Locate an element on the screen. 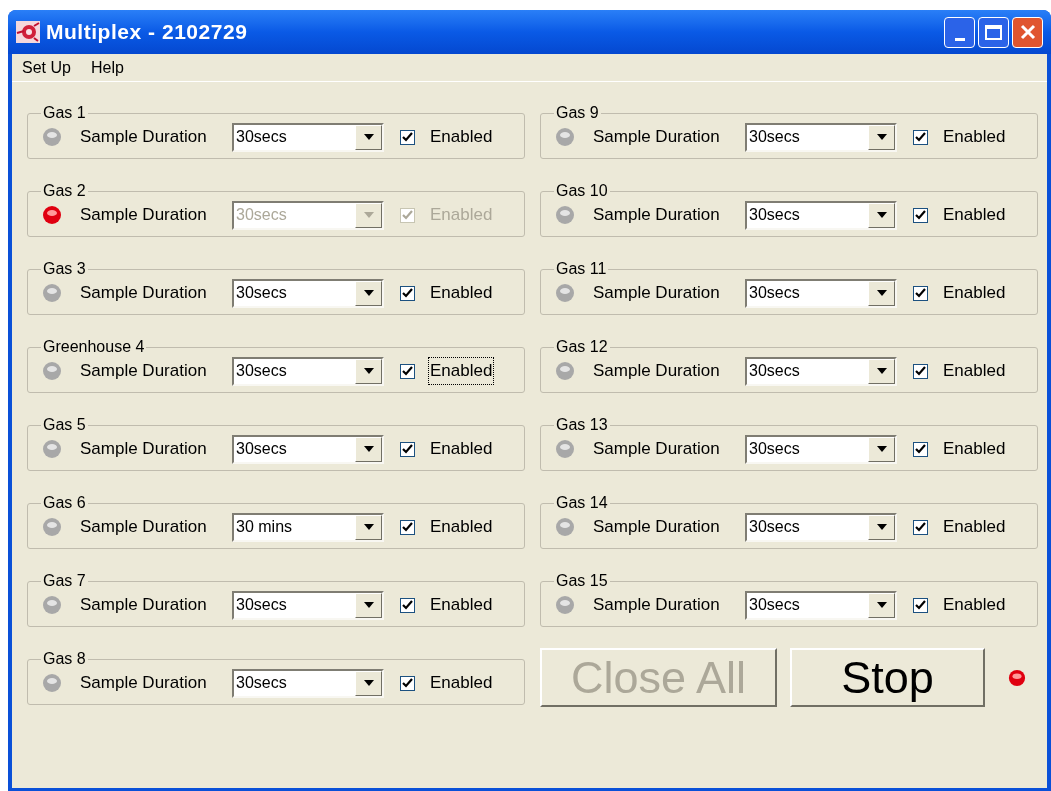  group-title: Gas 1 is located at coordinates (64, 113).